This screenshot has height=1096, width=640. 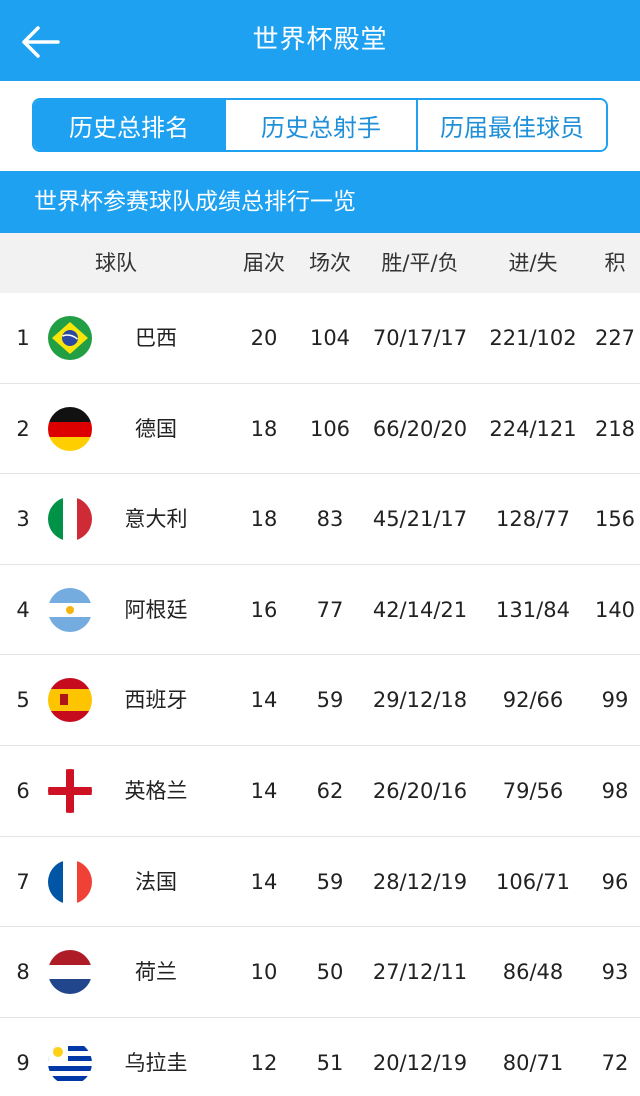 What do you see at coordinates (615, 790) in the screenshot?
I see `points-cell: 98` at bounding box center [615, 790].